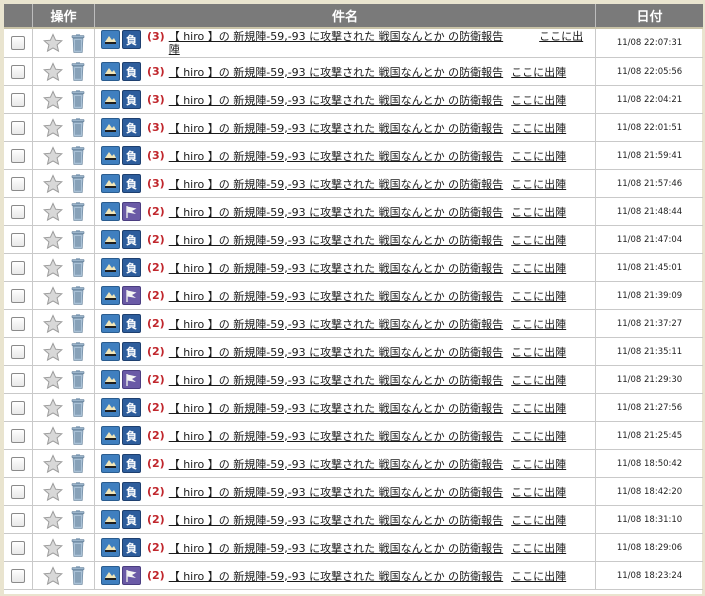  What do you see at coordinates (345, 16) in the screenshot?
I see `header-subject: 件名` at bounding box center [345, 16].